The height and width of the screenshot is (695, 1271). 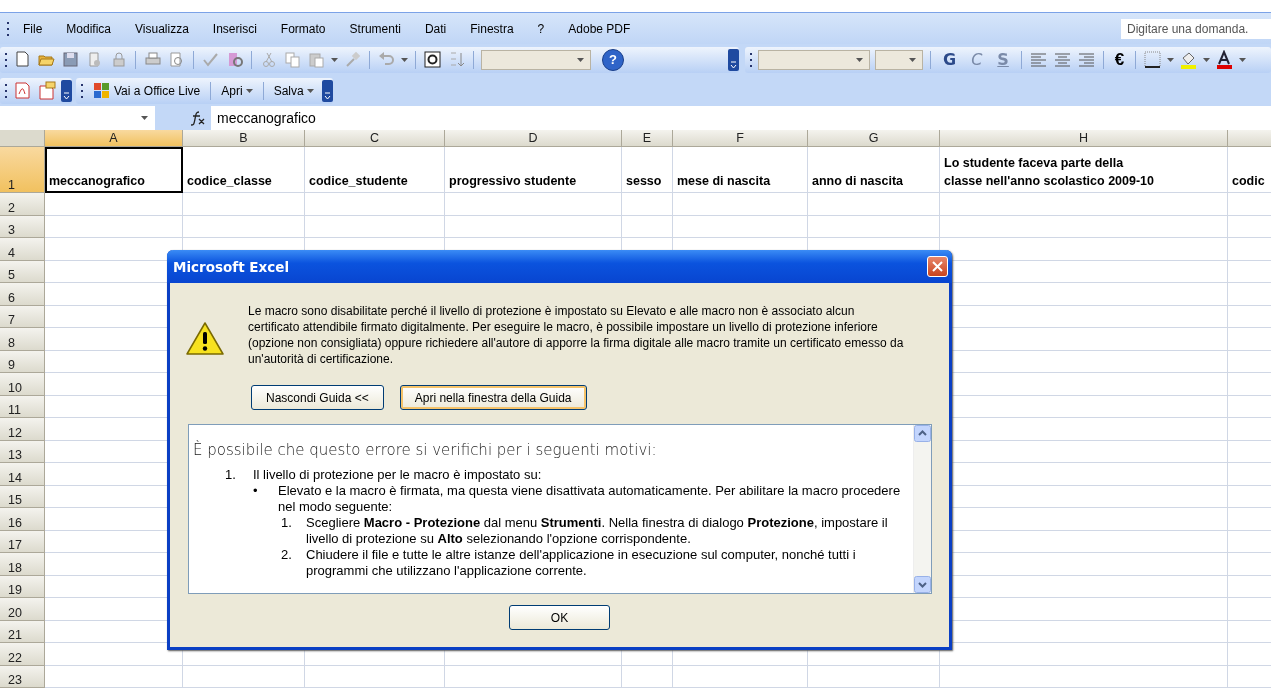 What do you see at coordinates (22, 631) in the screenshot?
I see `row-header: 21` at bounding box center [22, 631].